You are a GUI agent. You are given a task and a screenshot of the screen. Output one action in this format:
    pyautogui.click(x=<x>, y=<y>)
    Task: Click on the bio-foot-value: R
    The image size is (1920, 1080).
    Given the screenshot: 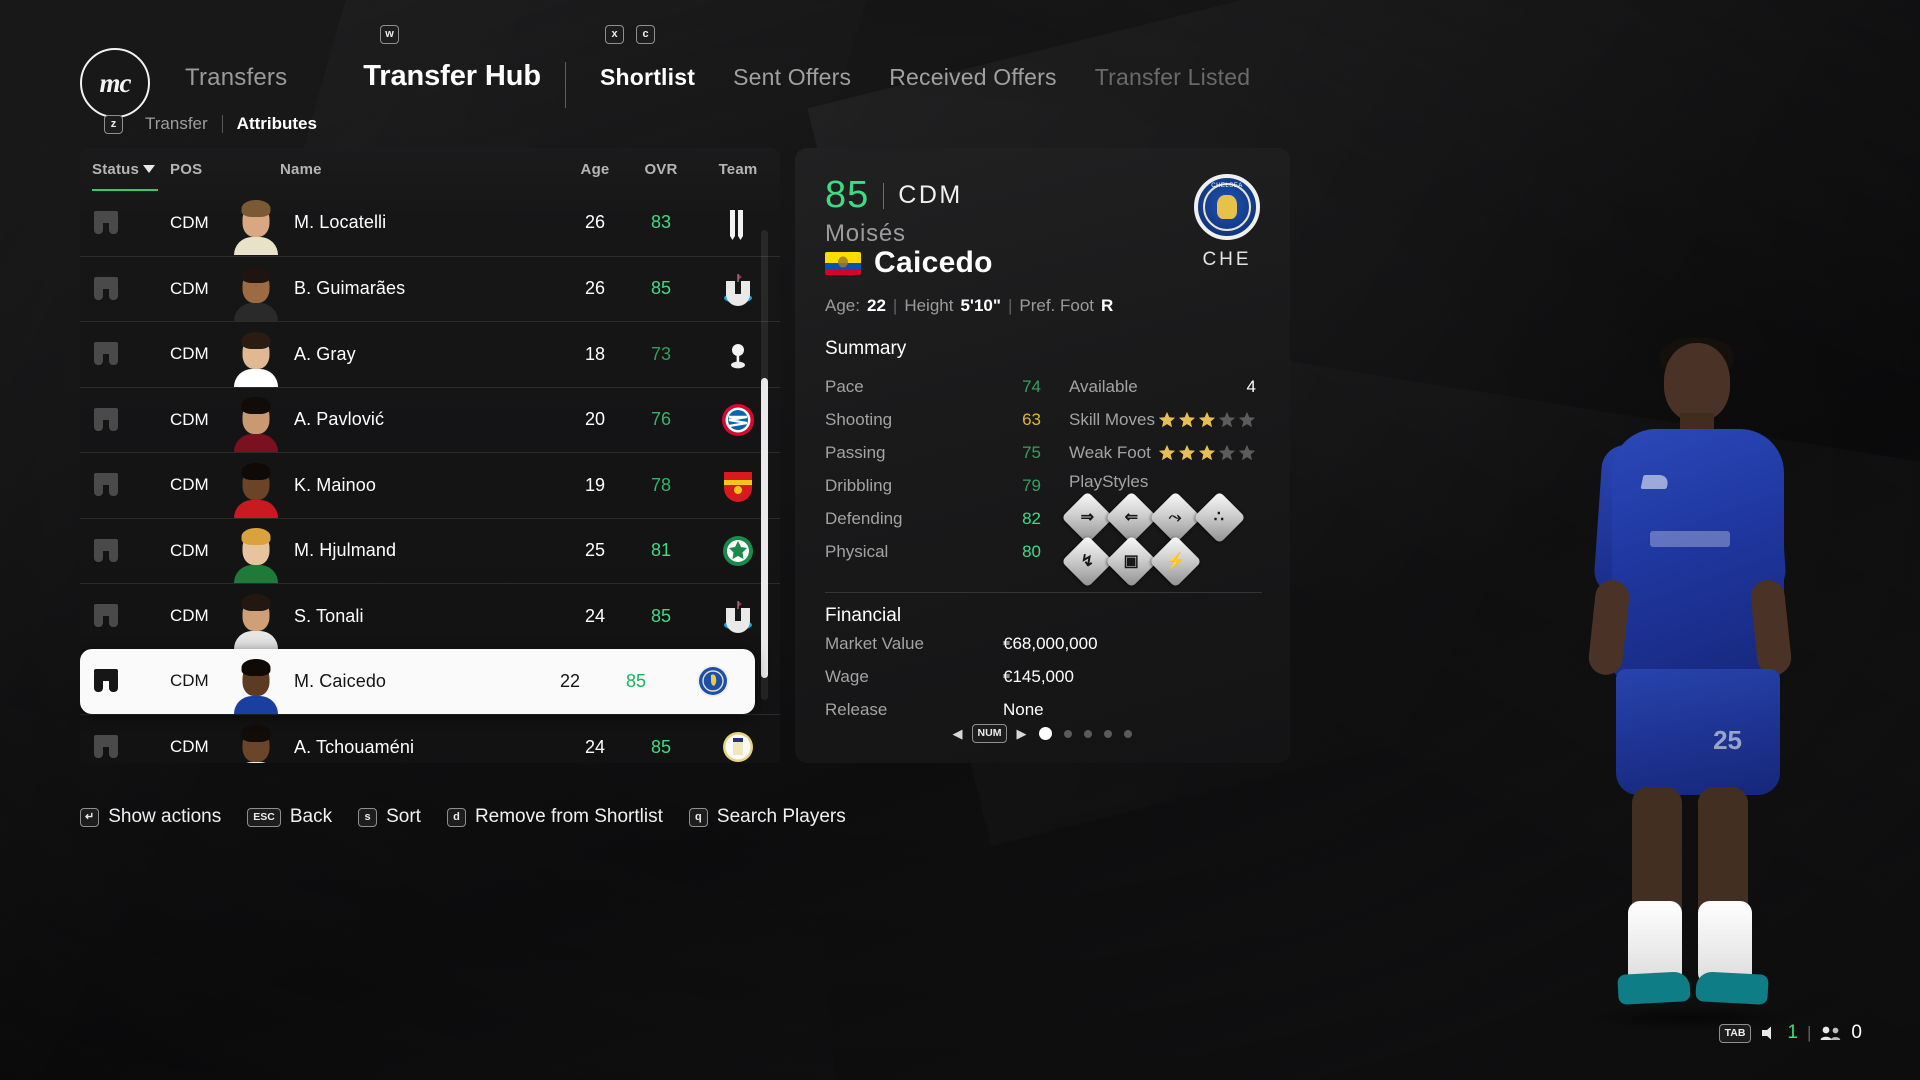 What is the action you would take?
    pyautogui.click(x=1107, y=305)
    